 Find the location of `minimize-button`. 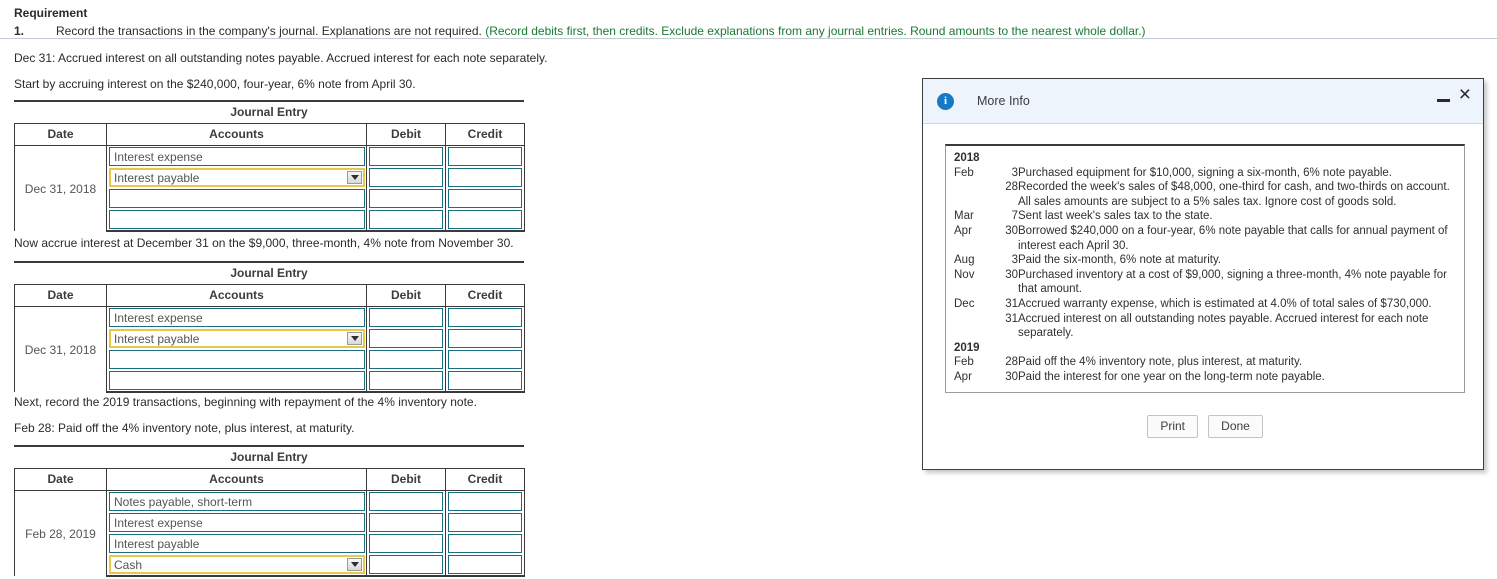

minimize-button is located at coordinates (1443, 95).